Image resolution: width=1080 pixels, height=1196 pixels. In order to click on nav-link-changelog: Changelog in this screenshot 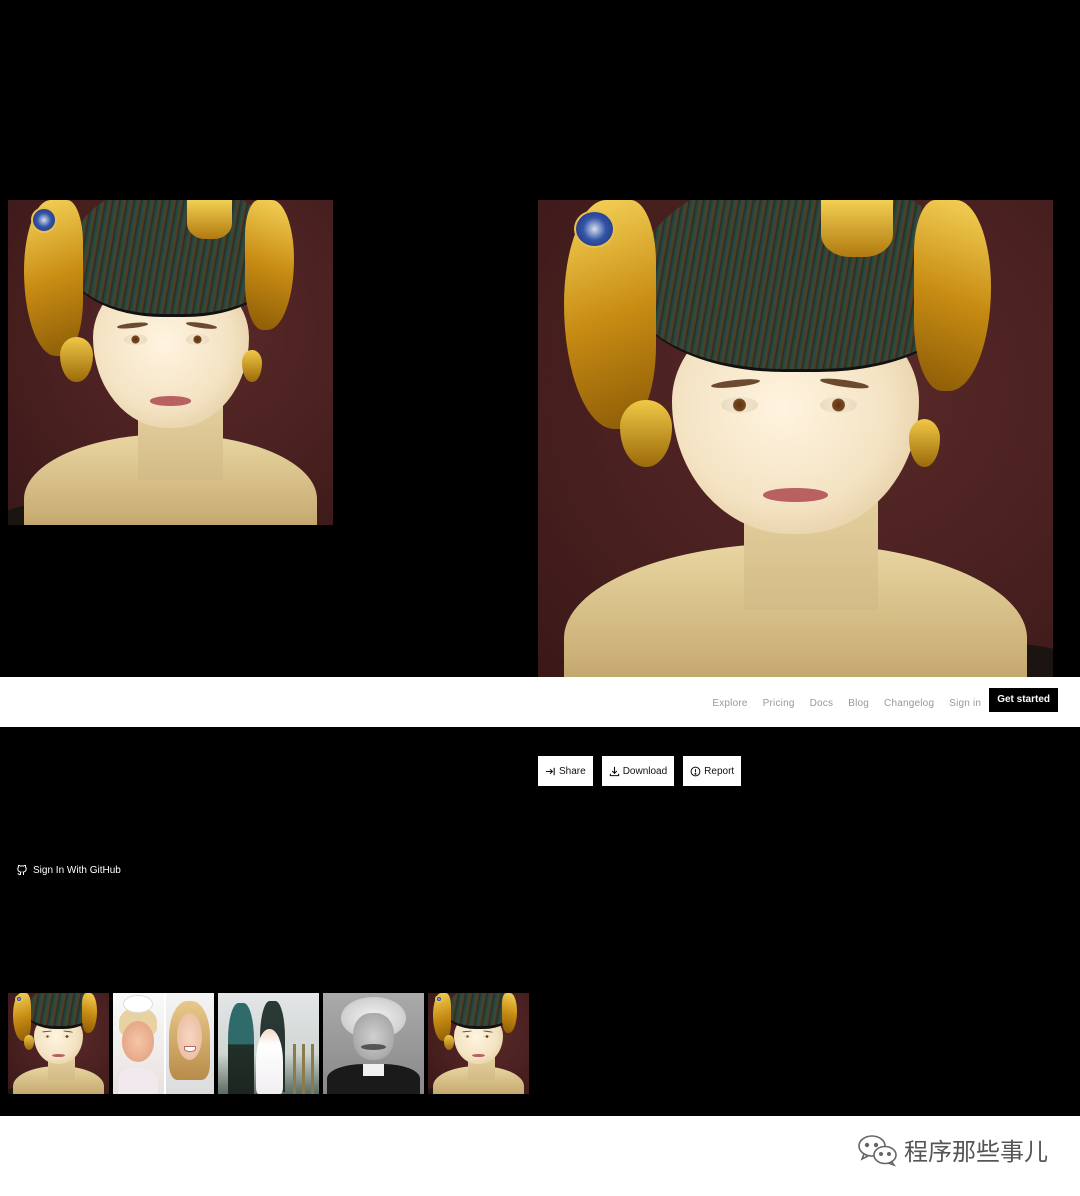, I will do `click(909, 703)`.